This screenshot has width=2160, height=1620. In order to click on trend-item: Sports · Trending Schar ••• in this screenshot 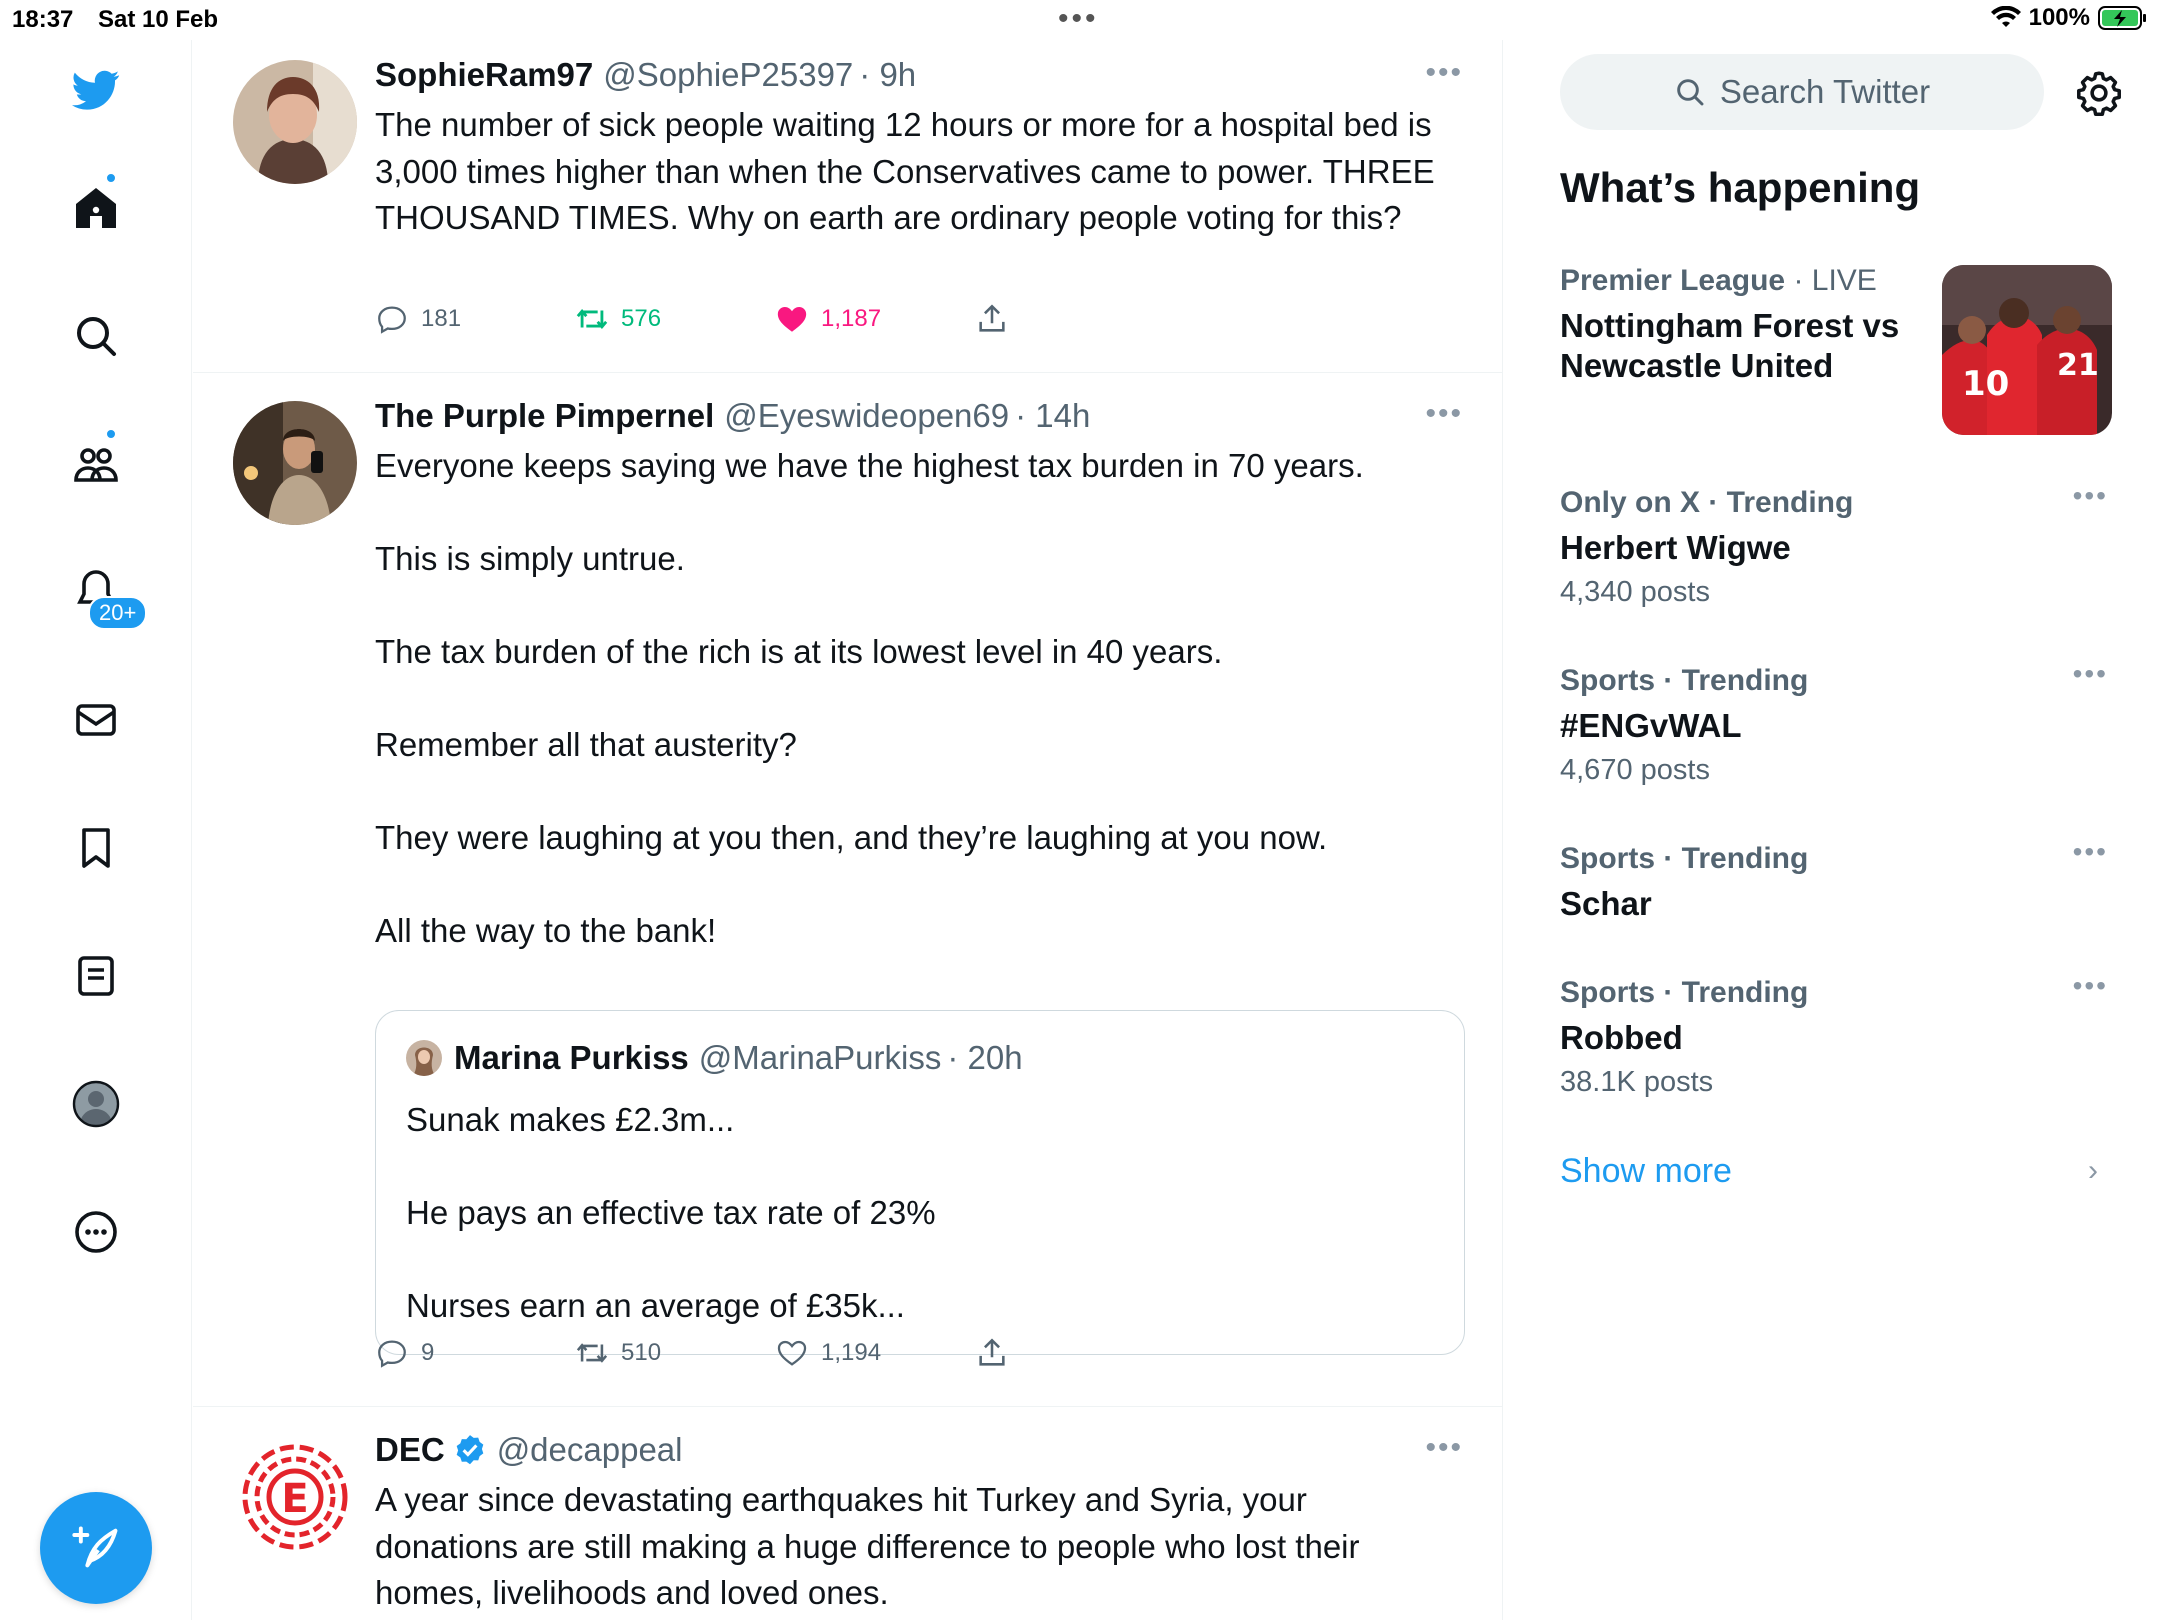, I will do `click(1834, 880)`.